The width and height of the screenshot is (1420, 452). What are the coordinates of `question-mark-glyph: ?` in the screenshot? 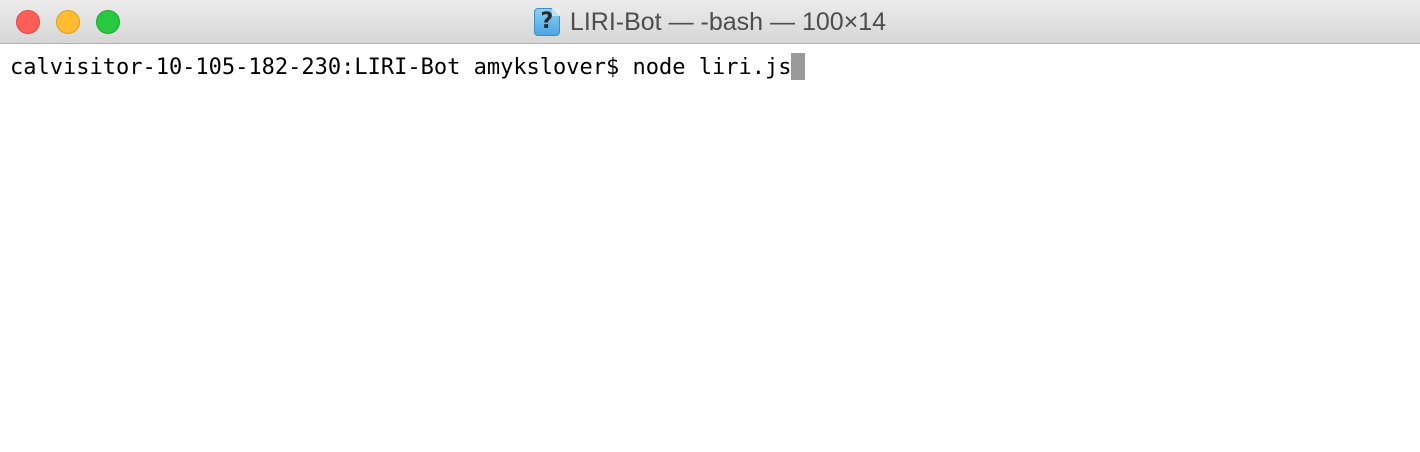 It's located at (547, 21).